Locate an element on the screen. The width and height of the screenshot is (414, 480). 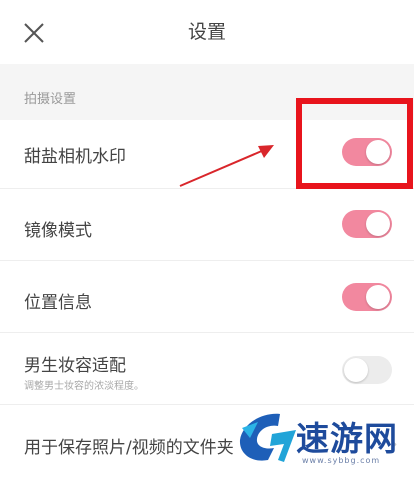
watermark-logo-icon is located at coordinates (267, 437).